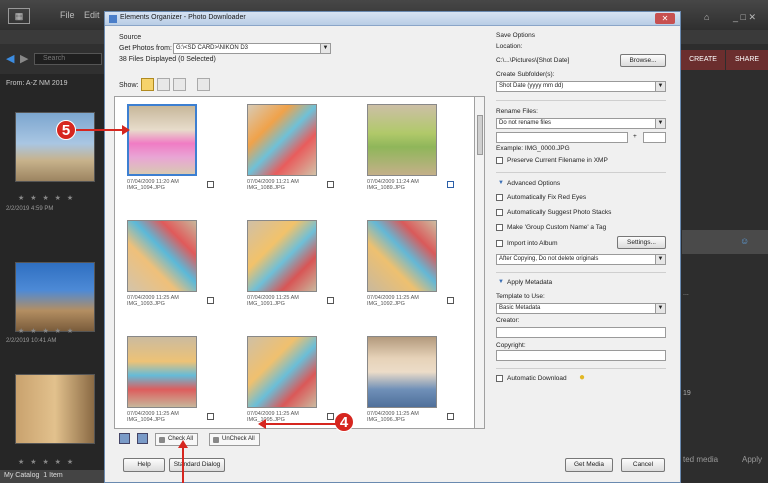  I want to click on tab-share: SHARE, so click(747, 60).